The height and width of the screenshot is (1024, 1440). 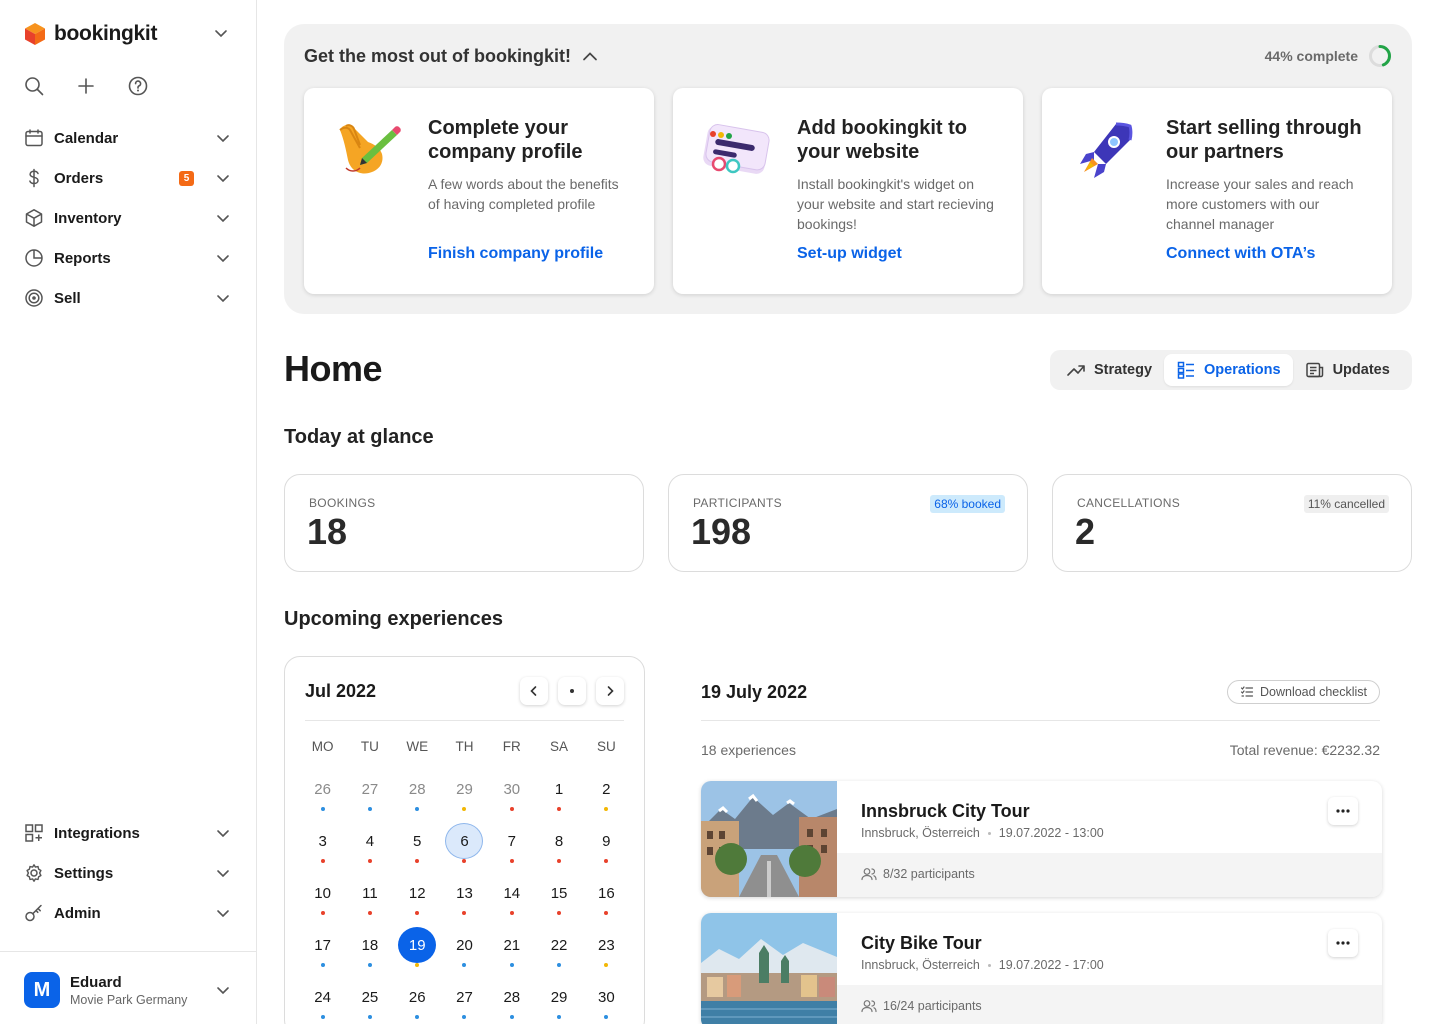 I want to click on grid-plus-icon, so click(x=34, y=833).